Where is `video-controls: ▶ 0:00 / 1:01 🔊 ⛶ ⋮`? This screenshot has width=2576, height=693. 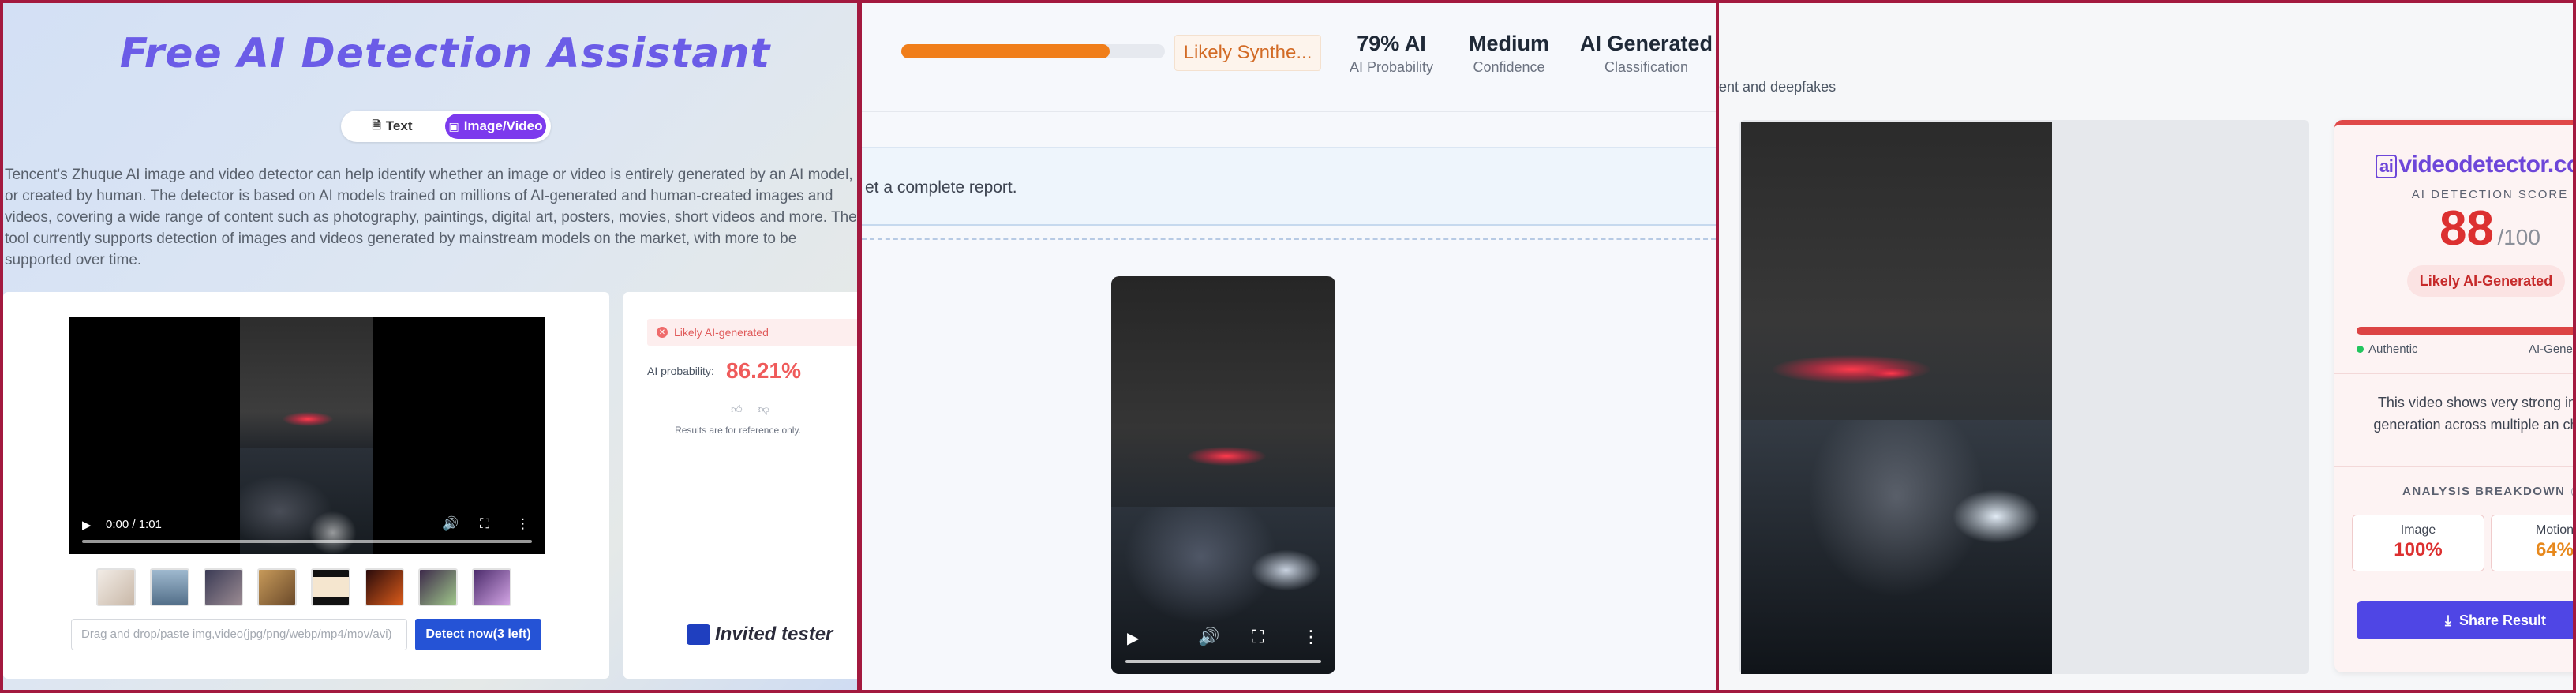 video-controls: ▶ 0:00 / 1:01 🔊 ⛶ ⋮ is located at coordinates (307, 531).